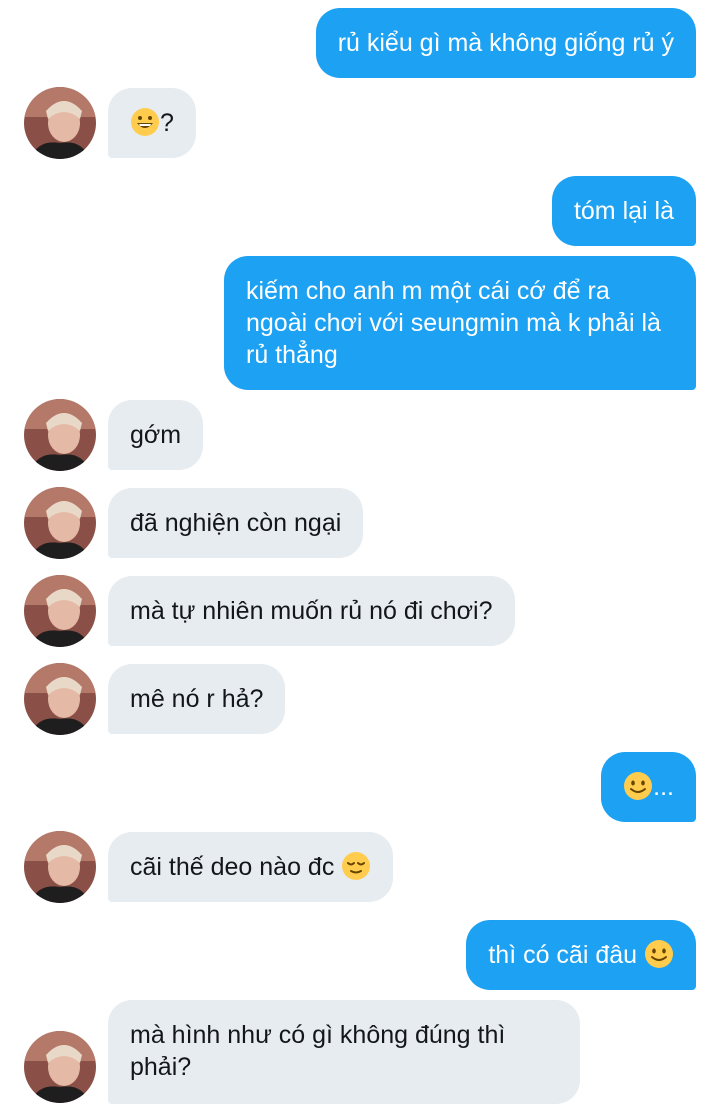  I want to click on message-text: rủ kiểu gì mà không giống rủ ý, so click(505, 43).